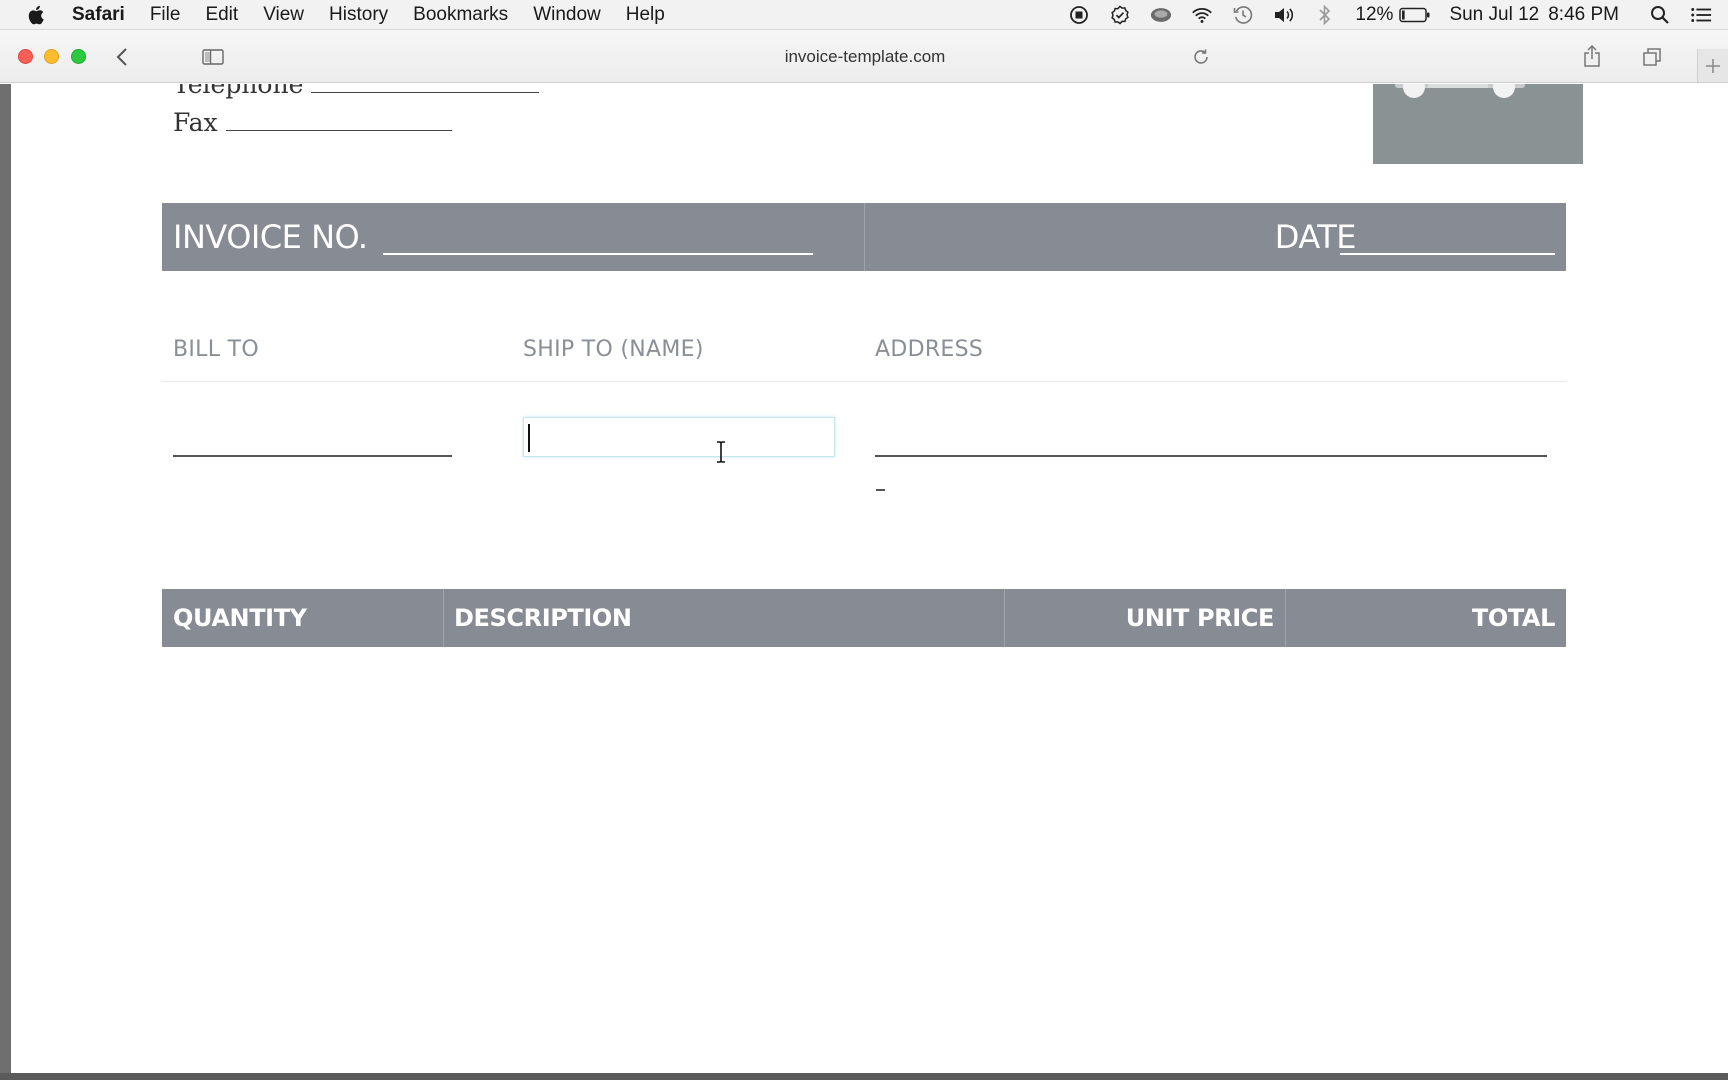 This screenshot has width=1728, height=1080. Describe the element at coordinates (221, 15) in the screenshot. I see `menu-edit: Edit` at that location.